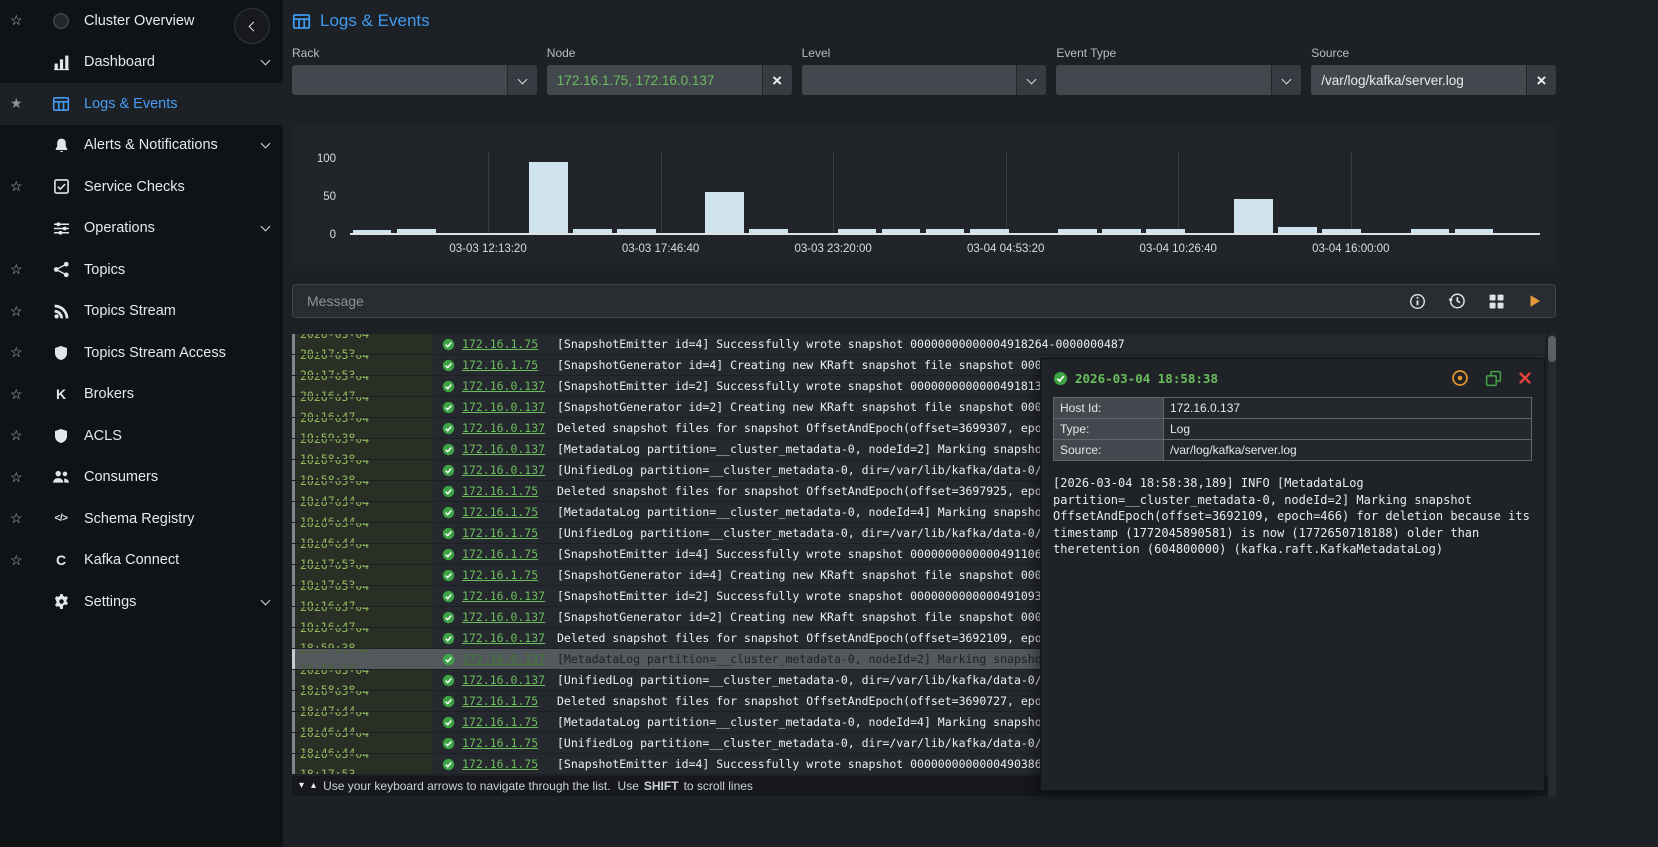 The width and height of the screenshot is (1658, 847). I want to click on level-select, so click(924, 80).